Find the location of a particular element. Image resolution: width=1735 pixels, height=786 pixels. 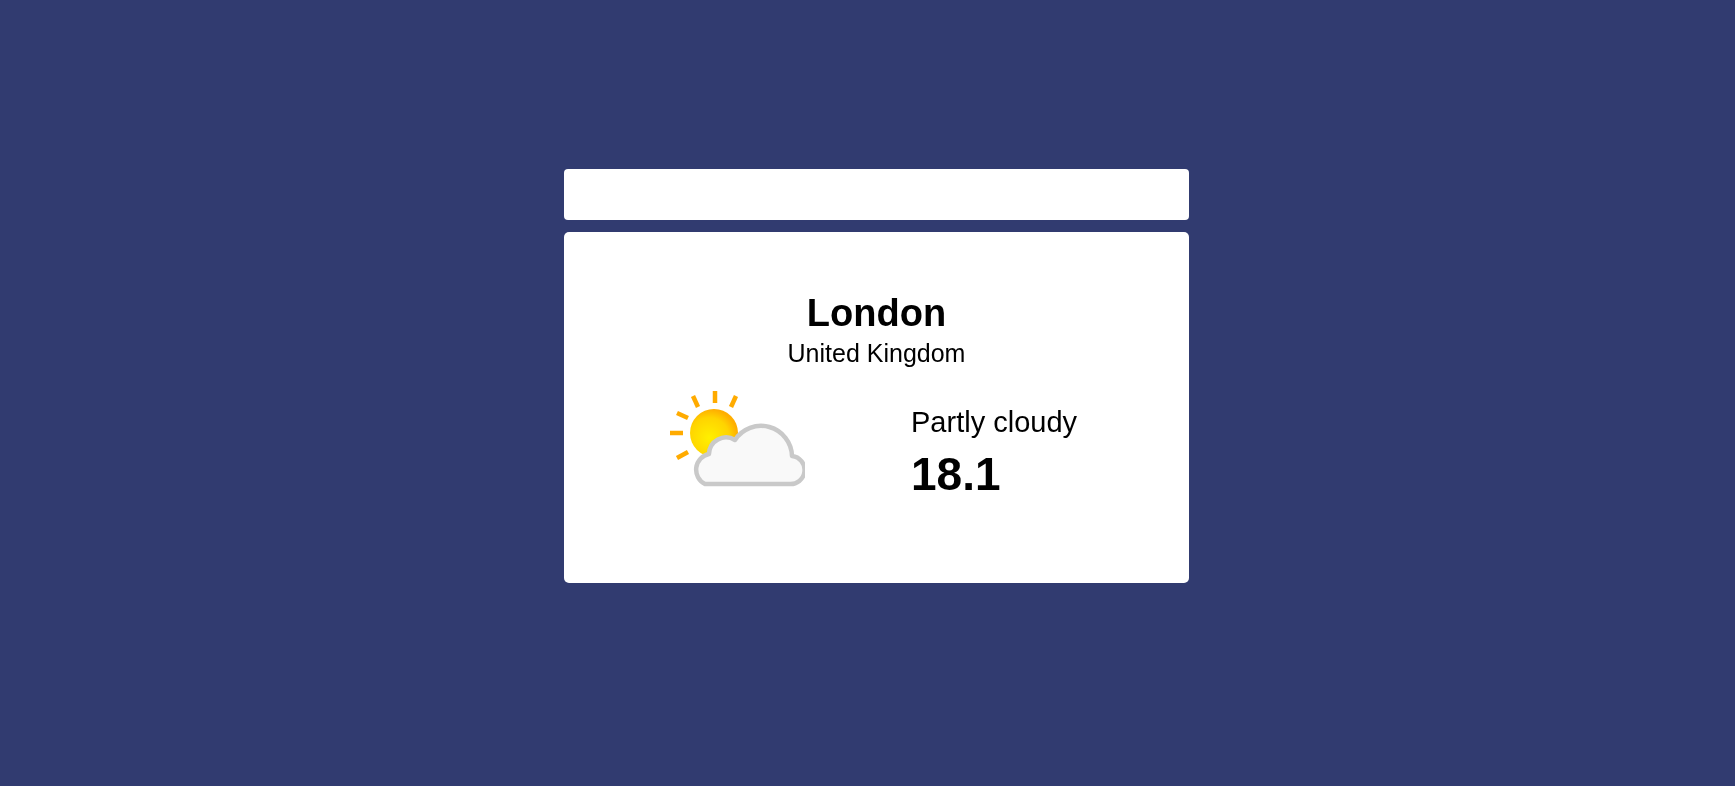

temperature-value: 18.1 is located at coordinates (956, 474).